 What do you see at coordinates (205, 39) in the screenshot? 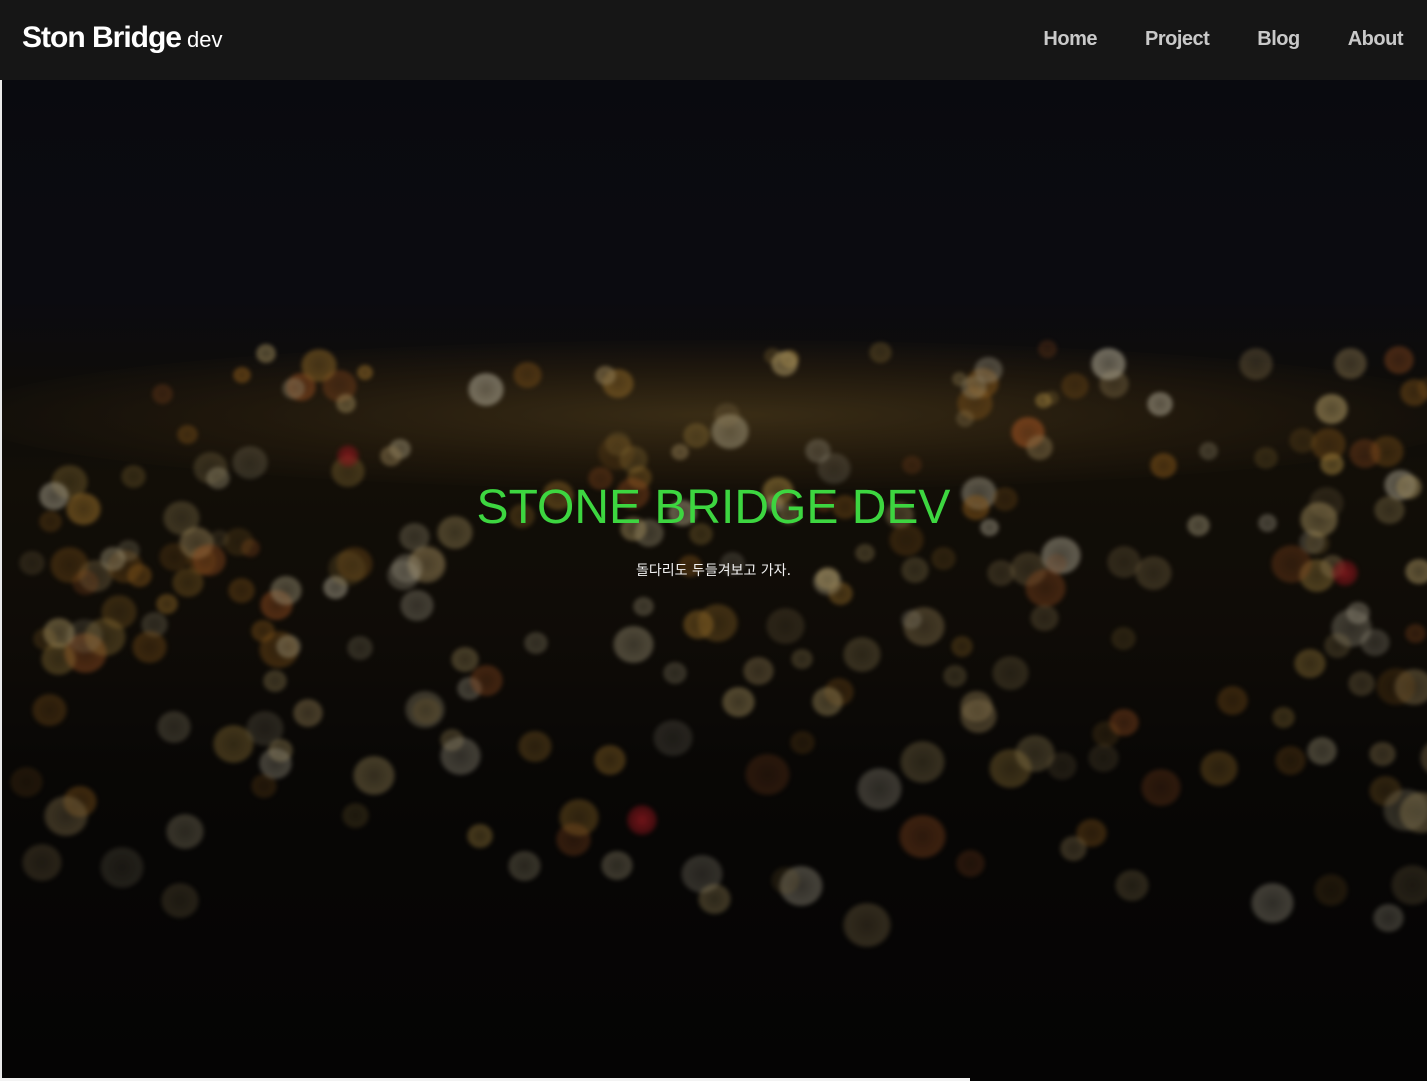
I see `brand-subtitle: dev` at bounding box center [205, 39].